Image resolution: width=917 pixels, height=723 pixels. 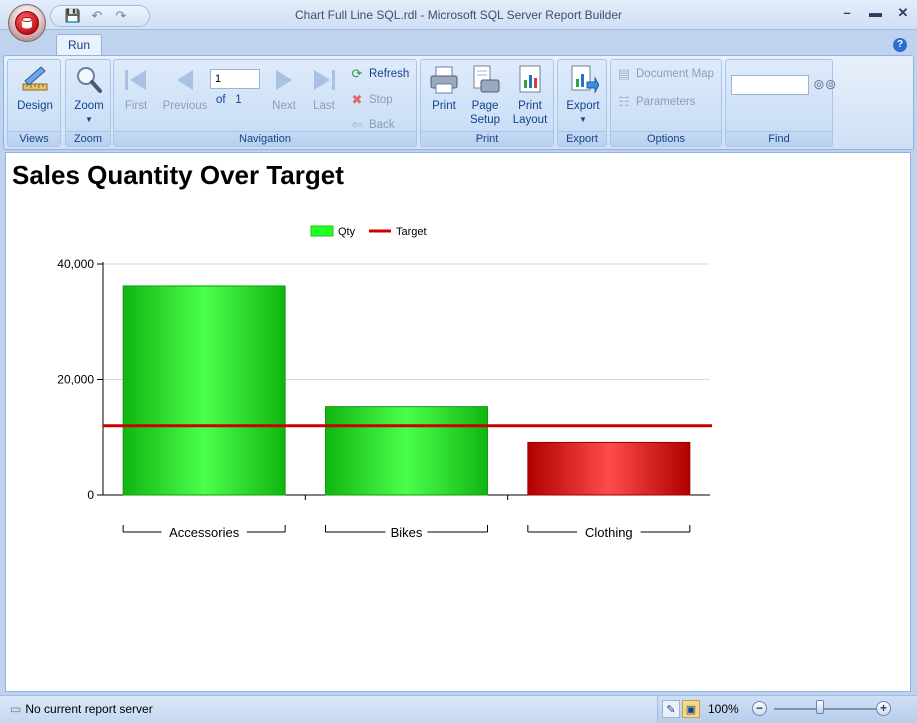 I want to click on page-setup-button: Page Setup, so click(x=485, y=95).